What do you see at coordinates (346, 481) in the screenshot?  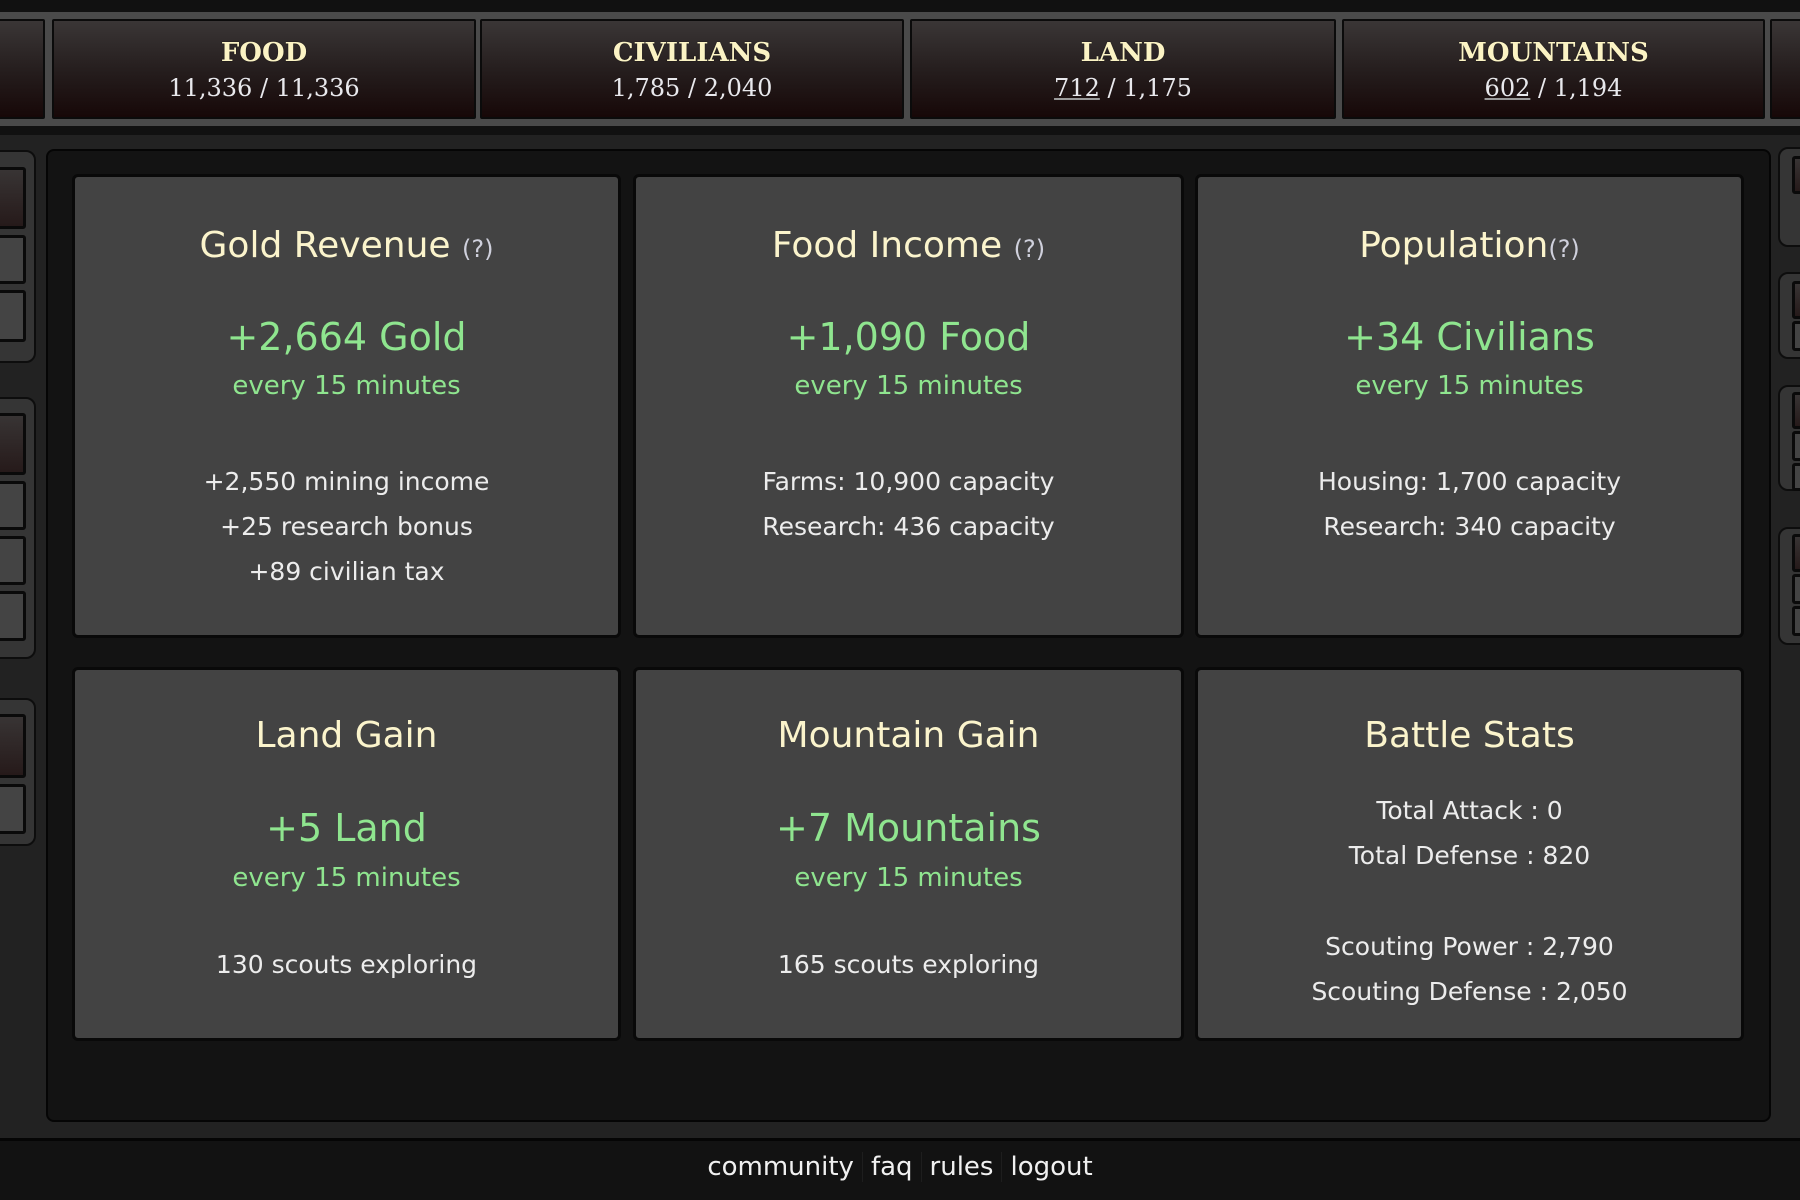 I see `breakdown-line: +2,550 mining income` at bounding box center [346, 481].